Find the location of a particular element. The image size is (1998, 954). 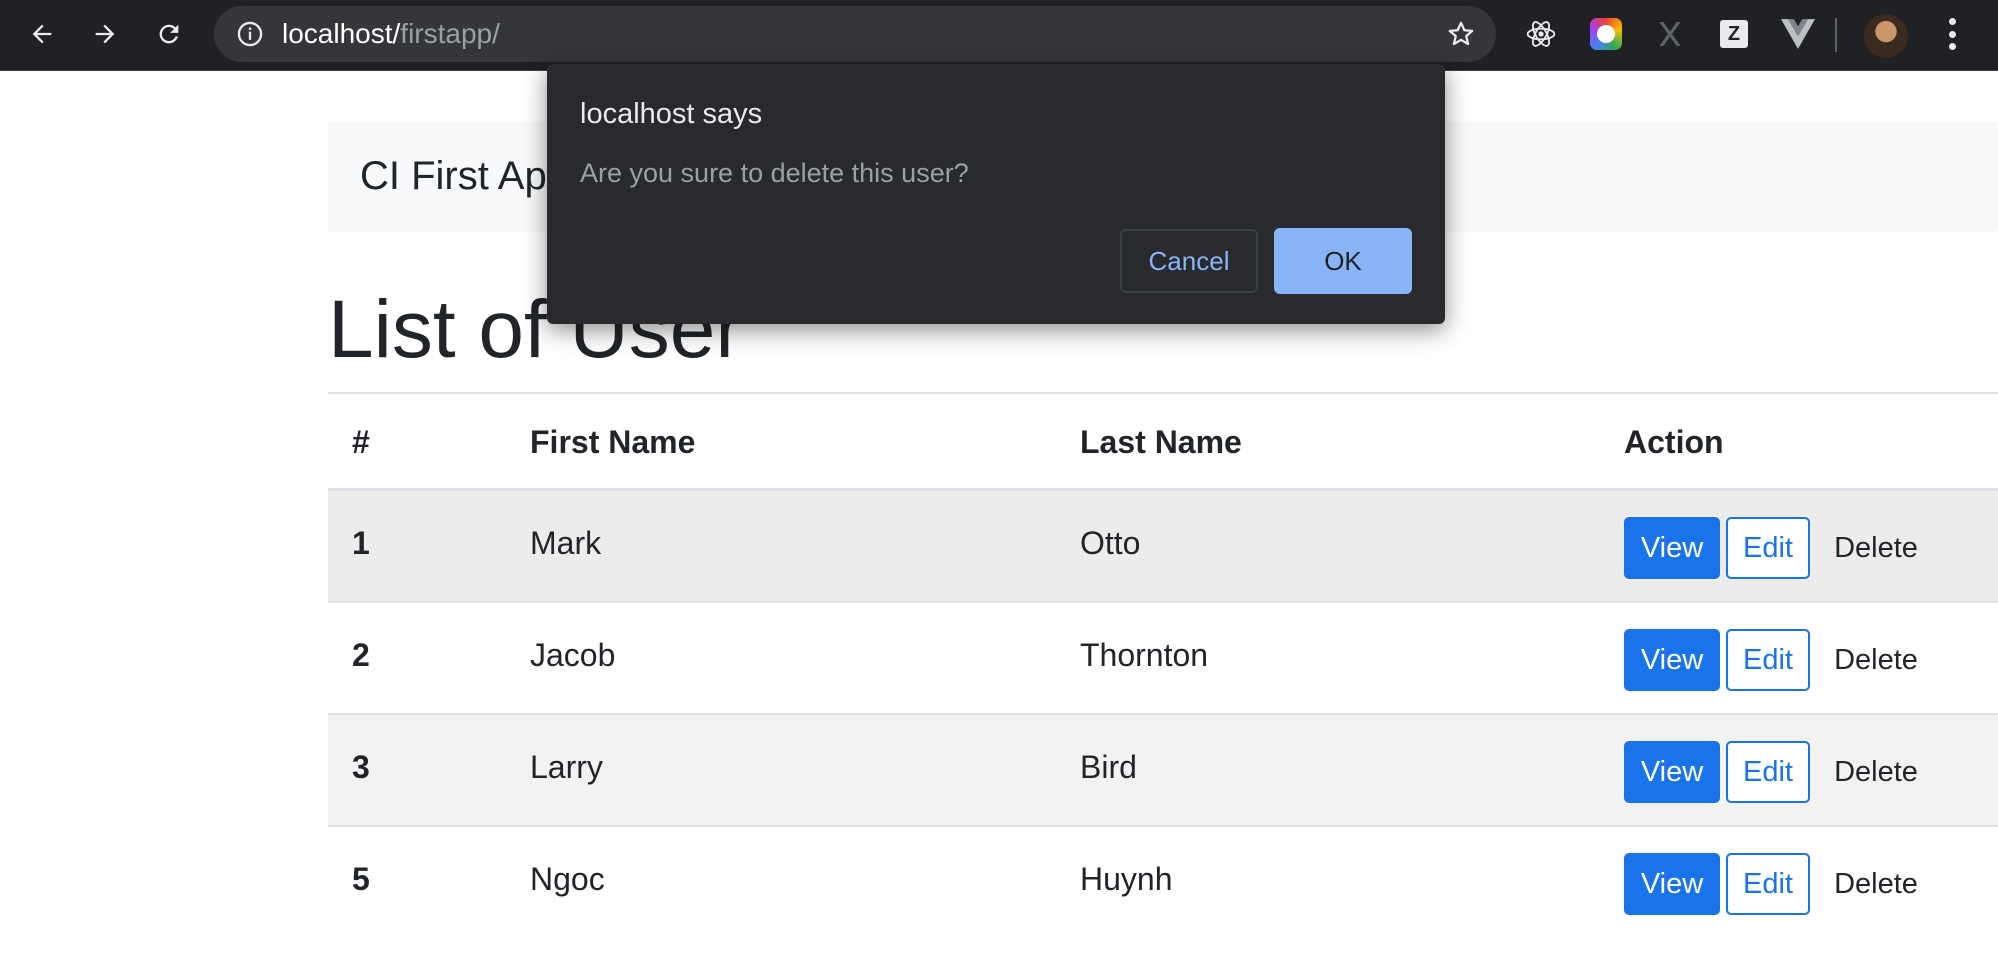

url-text: localhost/firstapp/ is located at coordinates (391, 34).